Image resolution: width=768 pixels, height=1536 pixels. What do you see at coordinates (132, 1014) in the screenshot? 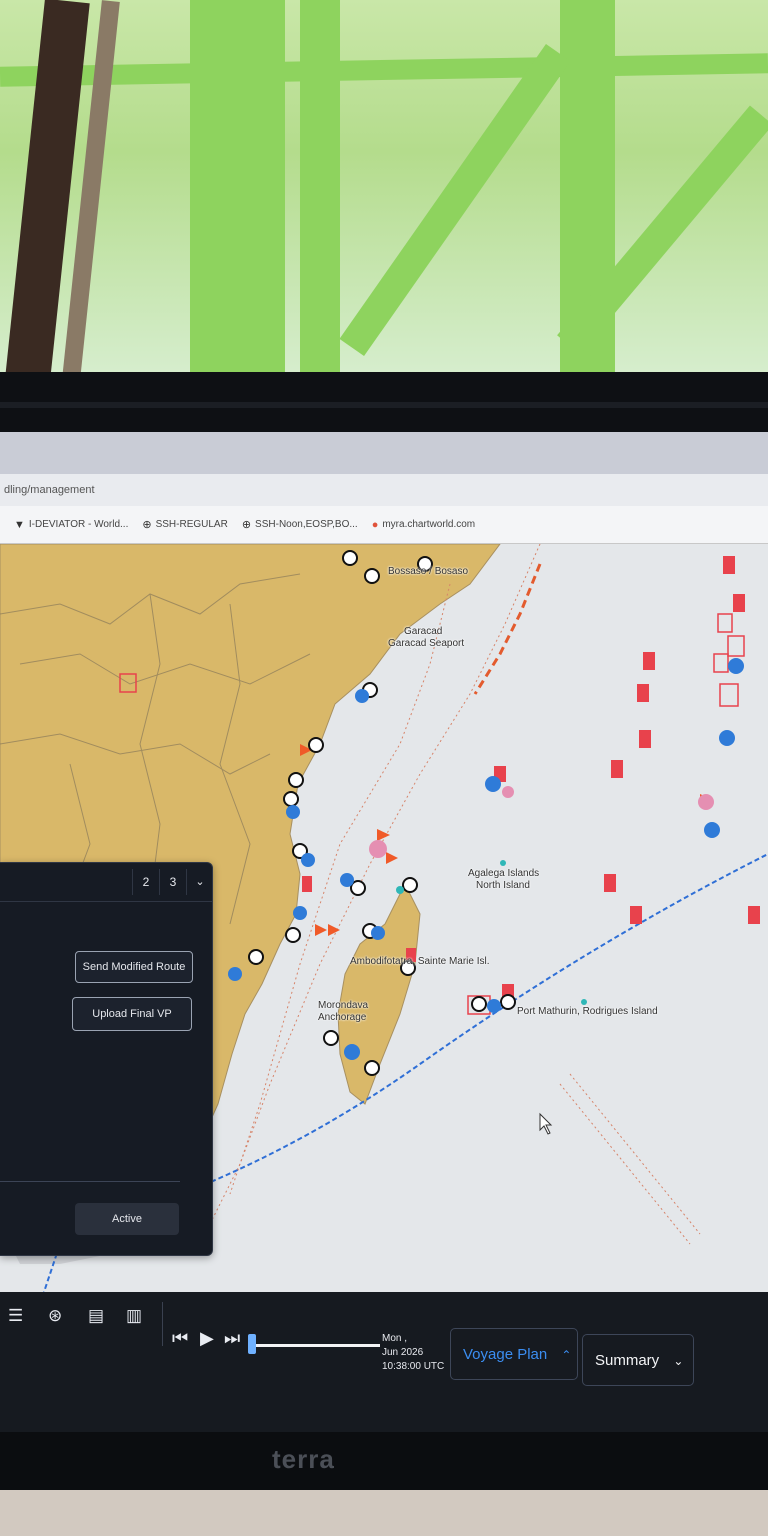
I see `upload-final-vp-button: Upload Final VP` at bounding box center [132, 1014].